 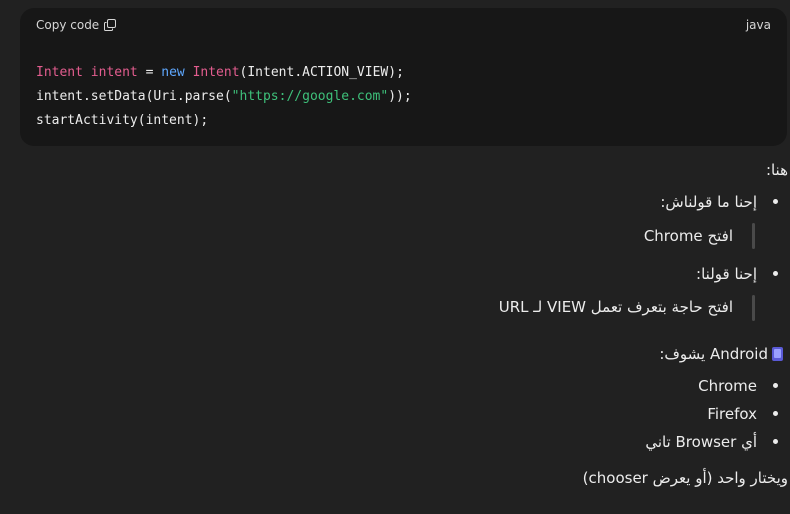 I want to click on code-token: ));, so click(x=400, y=96).